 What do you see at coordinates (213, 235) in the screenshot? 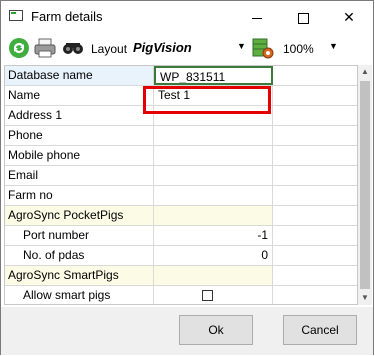
I see `port-number-field: -1` at bounding box center [213, 235].